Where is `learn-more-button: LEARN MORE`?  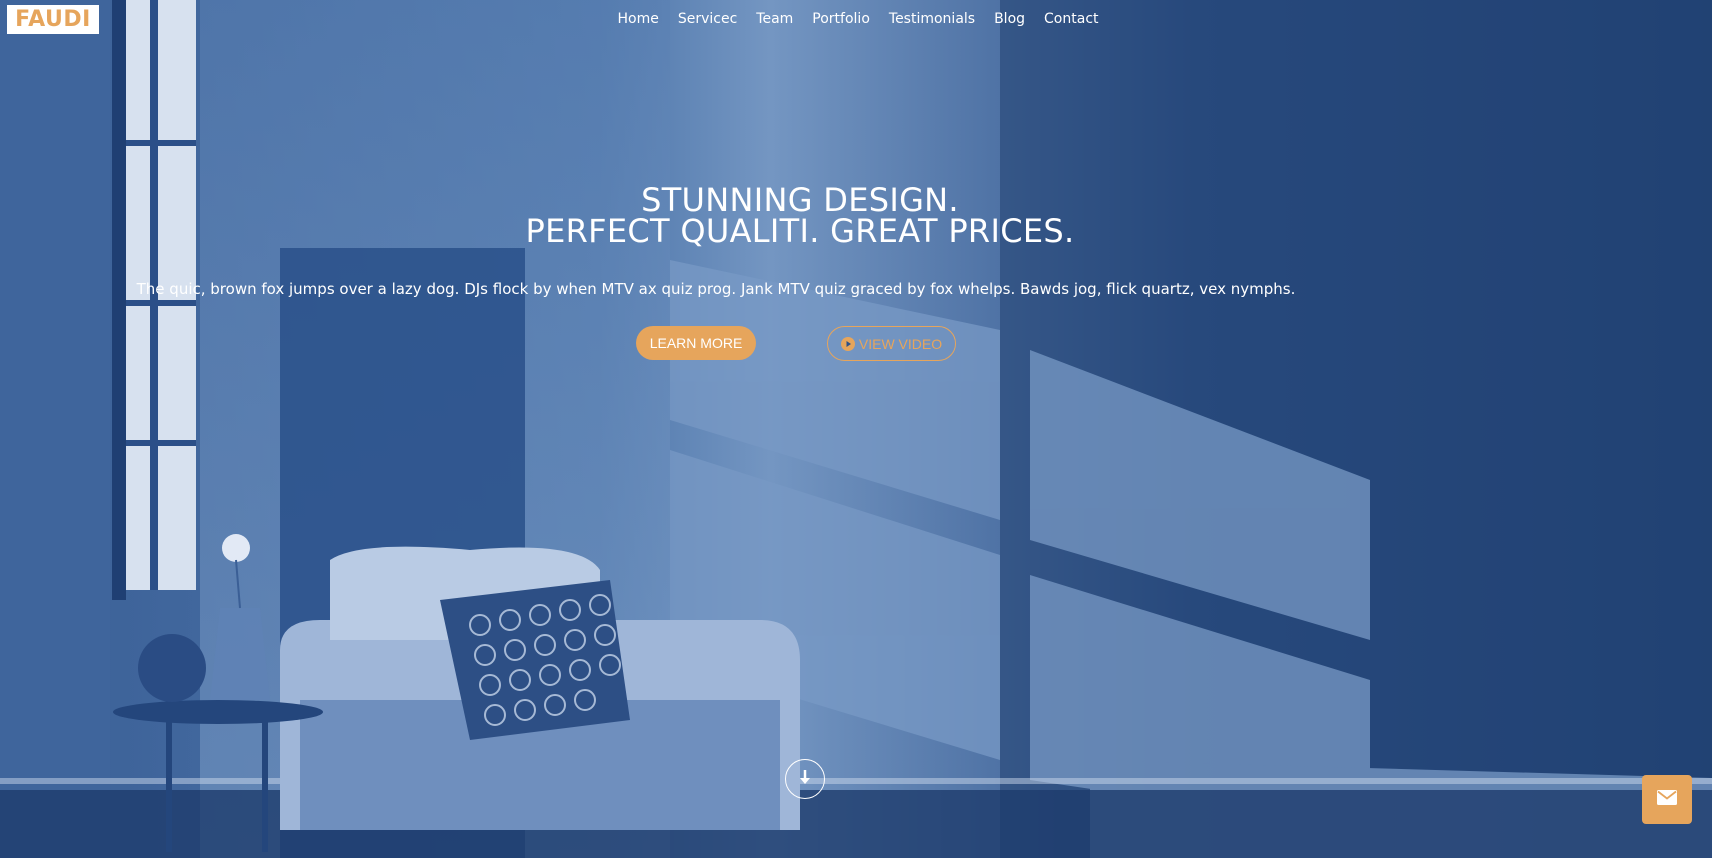 learn-more-button: LEARN MORE is located at coordinates (696, 343).